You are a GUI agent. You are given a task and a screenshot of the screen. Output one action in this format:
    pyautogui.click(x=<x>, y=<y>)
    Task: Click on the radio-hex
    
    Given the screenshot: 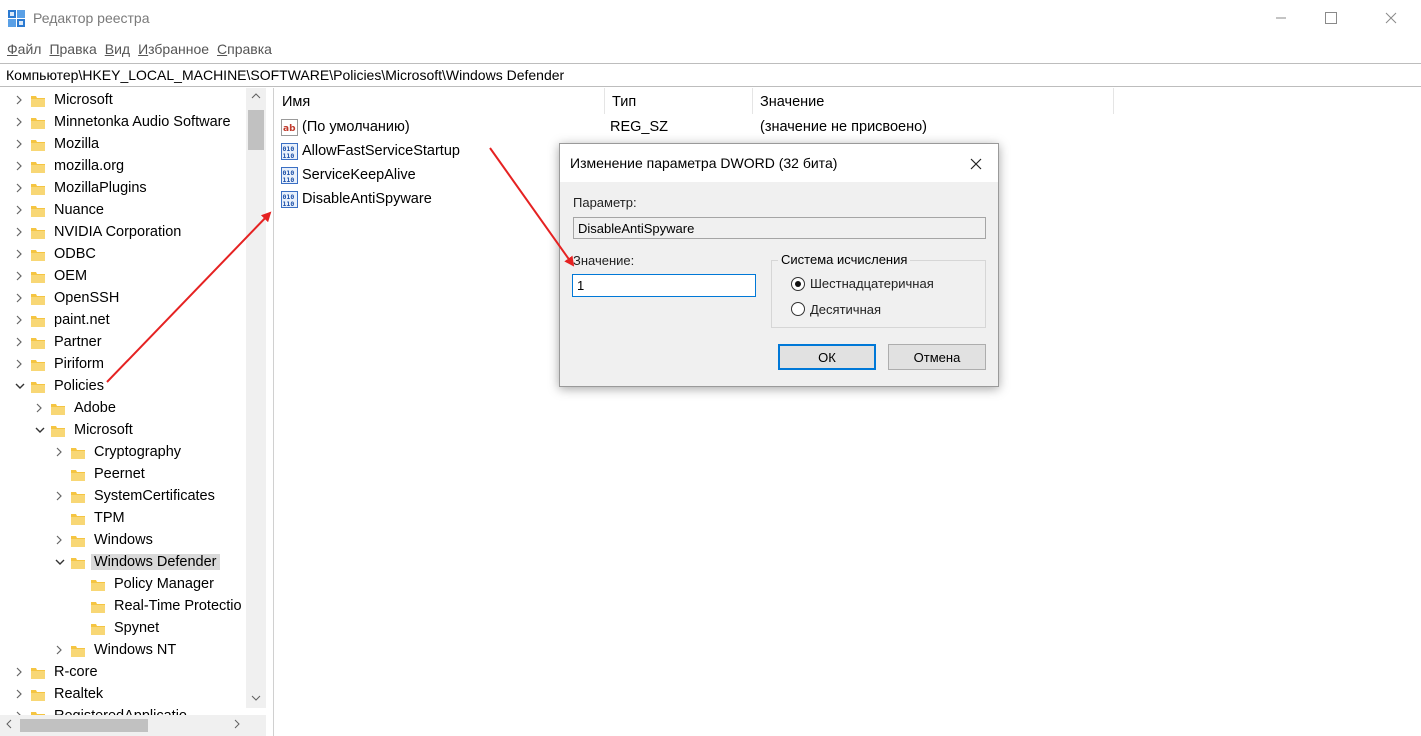 What is the action you would take?
    pyautogui.click(x=798, y=284)
    